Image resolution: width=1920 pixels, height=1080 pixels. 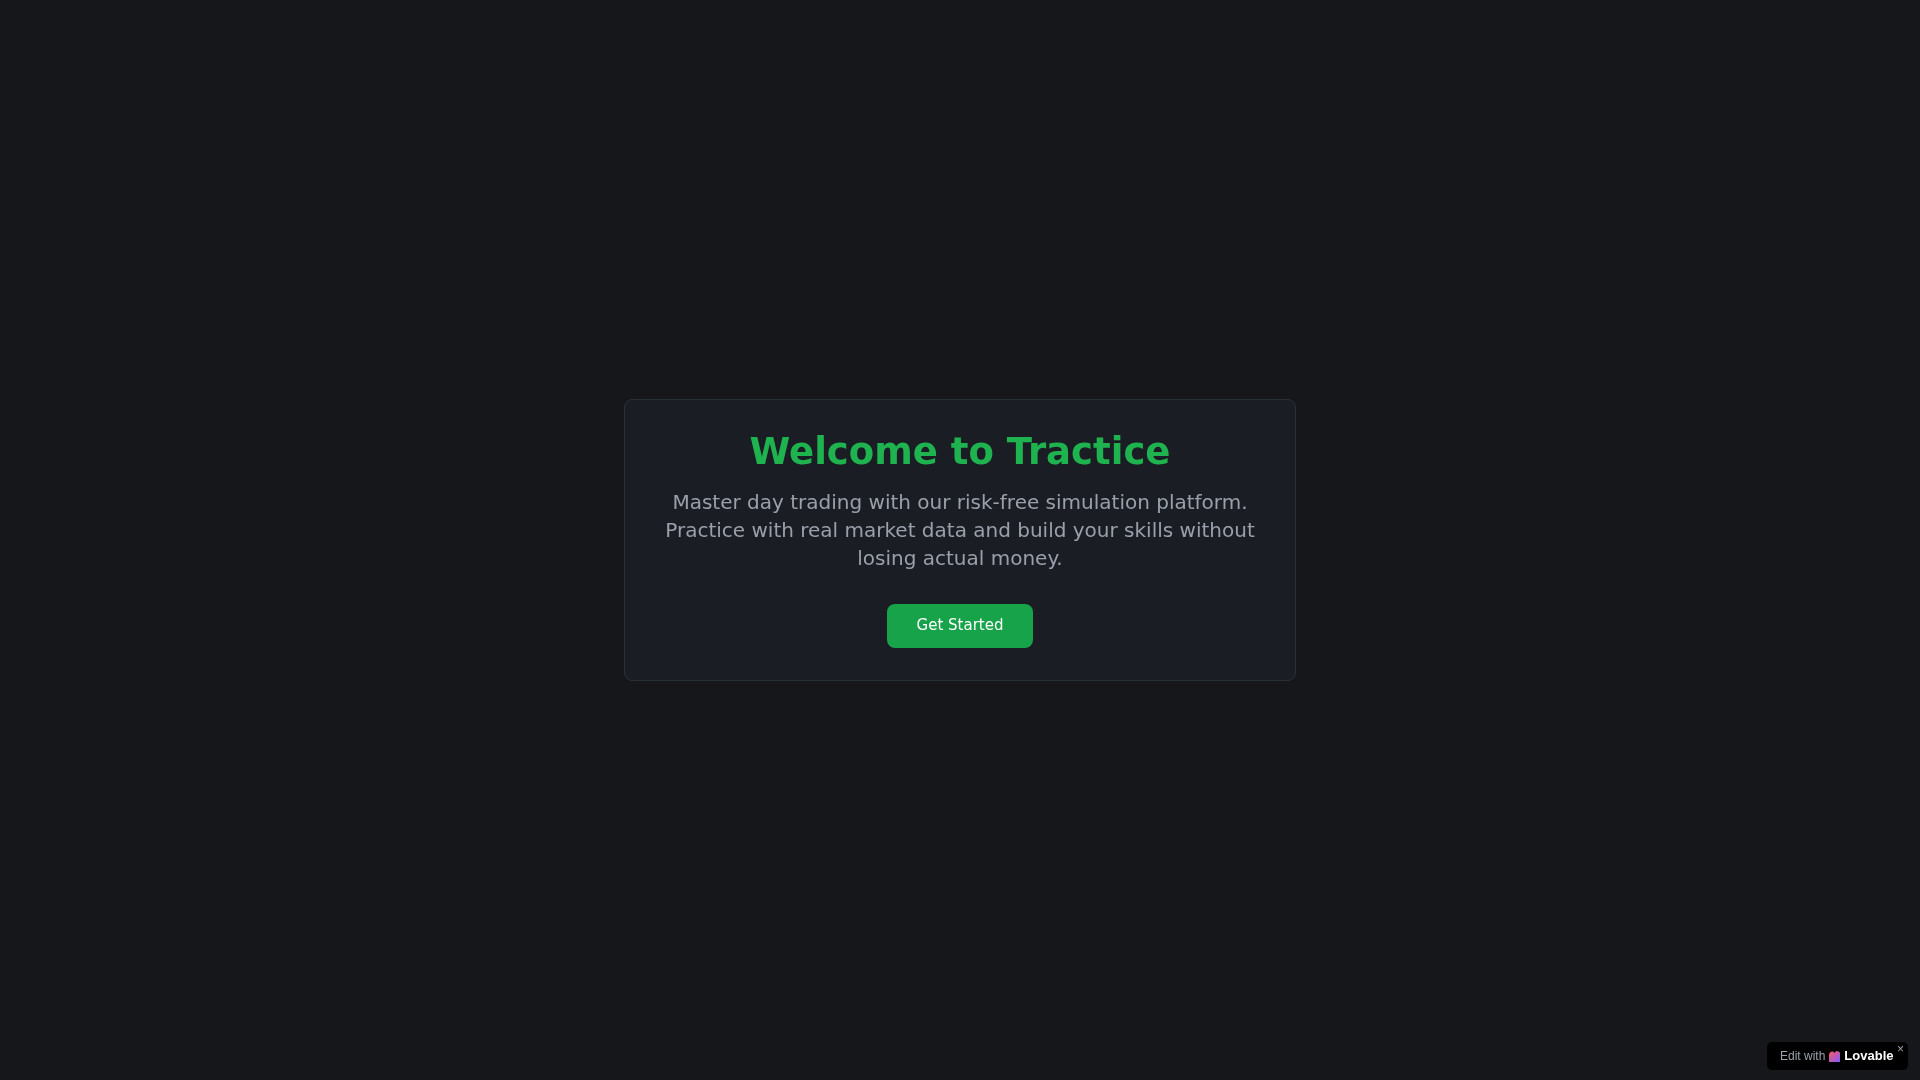 What do you see at coordinates (1900, 1049) in the screenshot?
I see `close-button: ×` at bounding box center [1900, 1049].